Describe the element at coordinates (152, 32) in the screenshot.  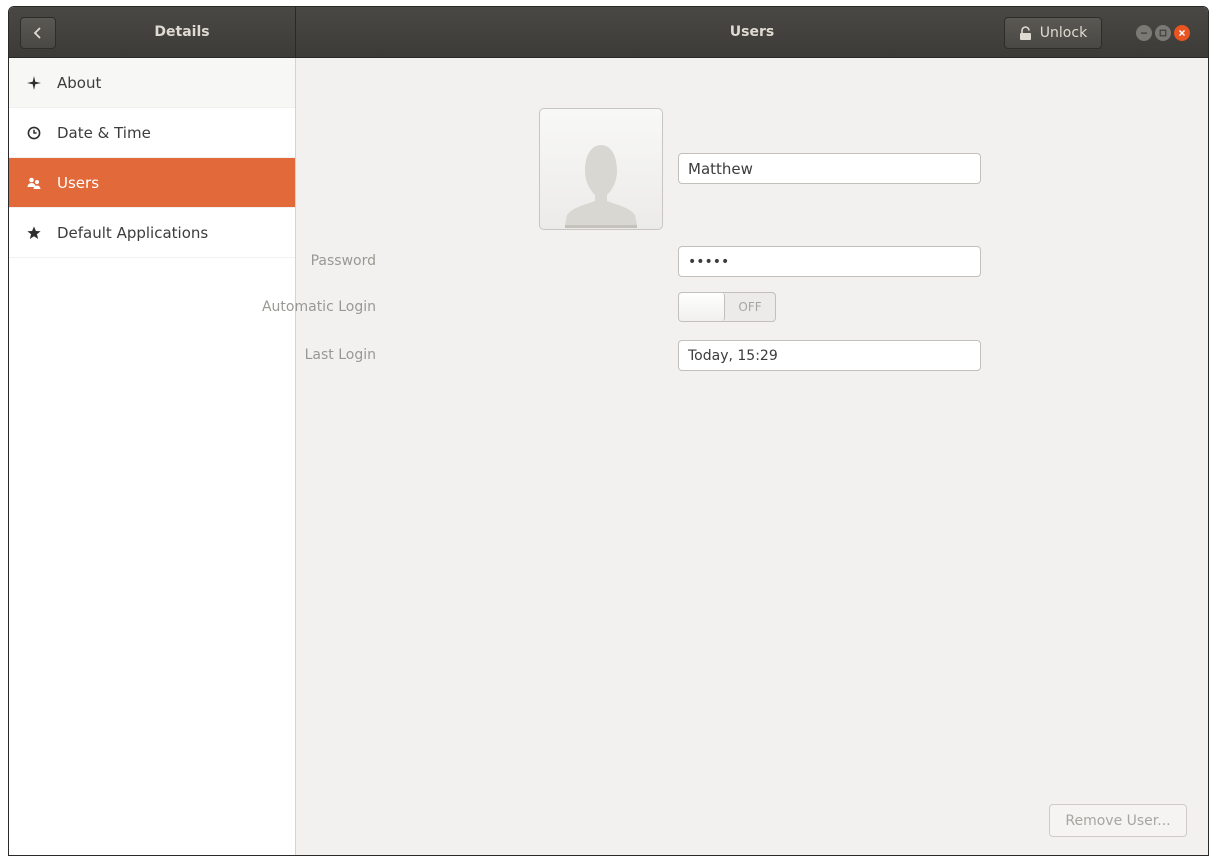
I see `header-left-pane: Details` at that location.